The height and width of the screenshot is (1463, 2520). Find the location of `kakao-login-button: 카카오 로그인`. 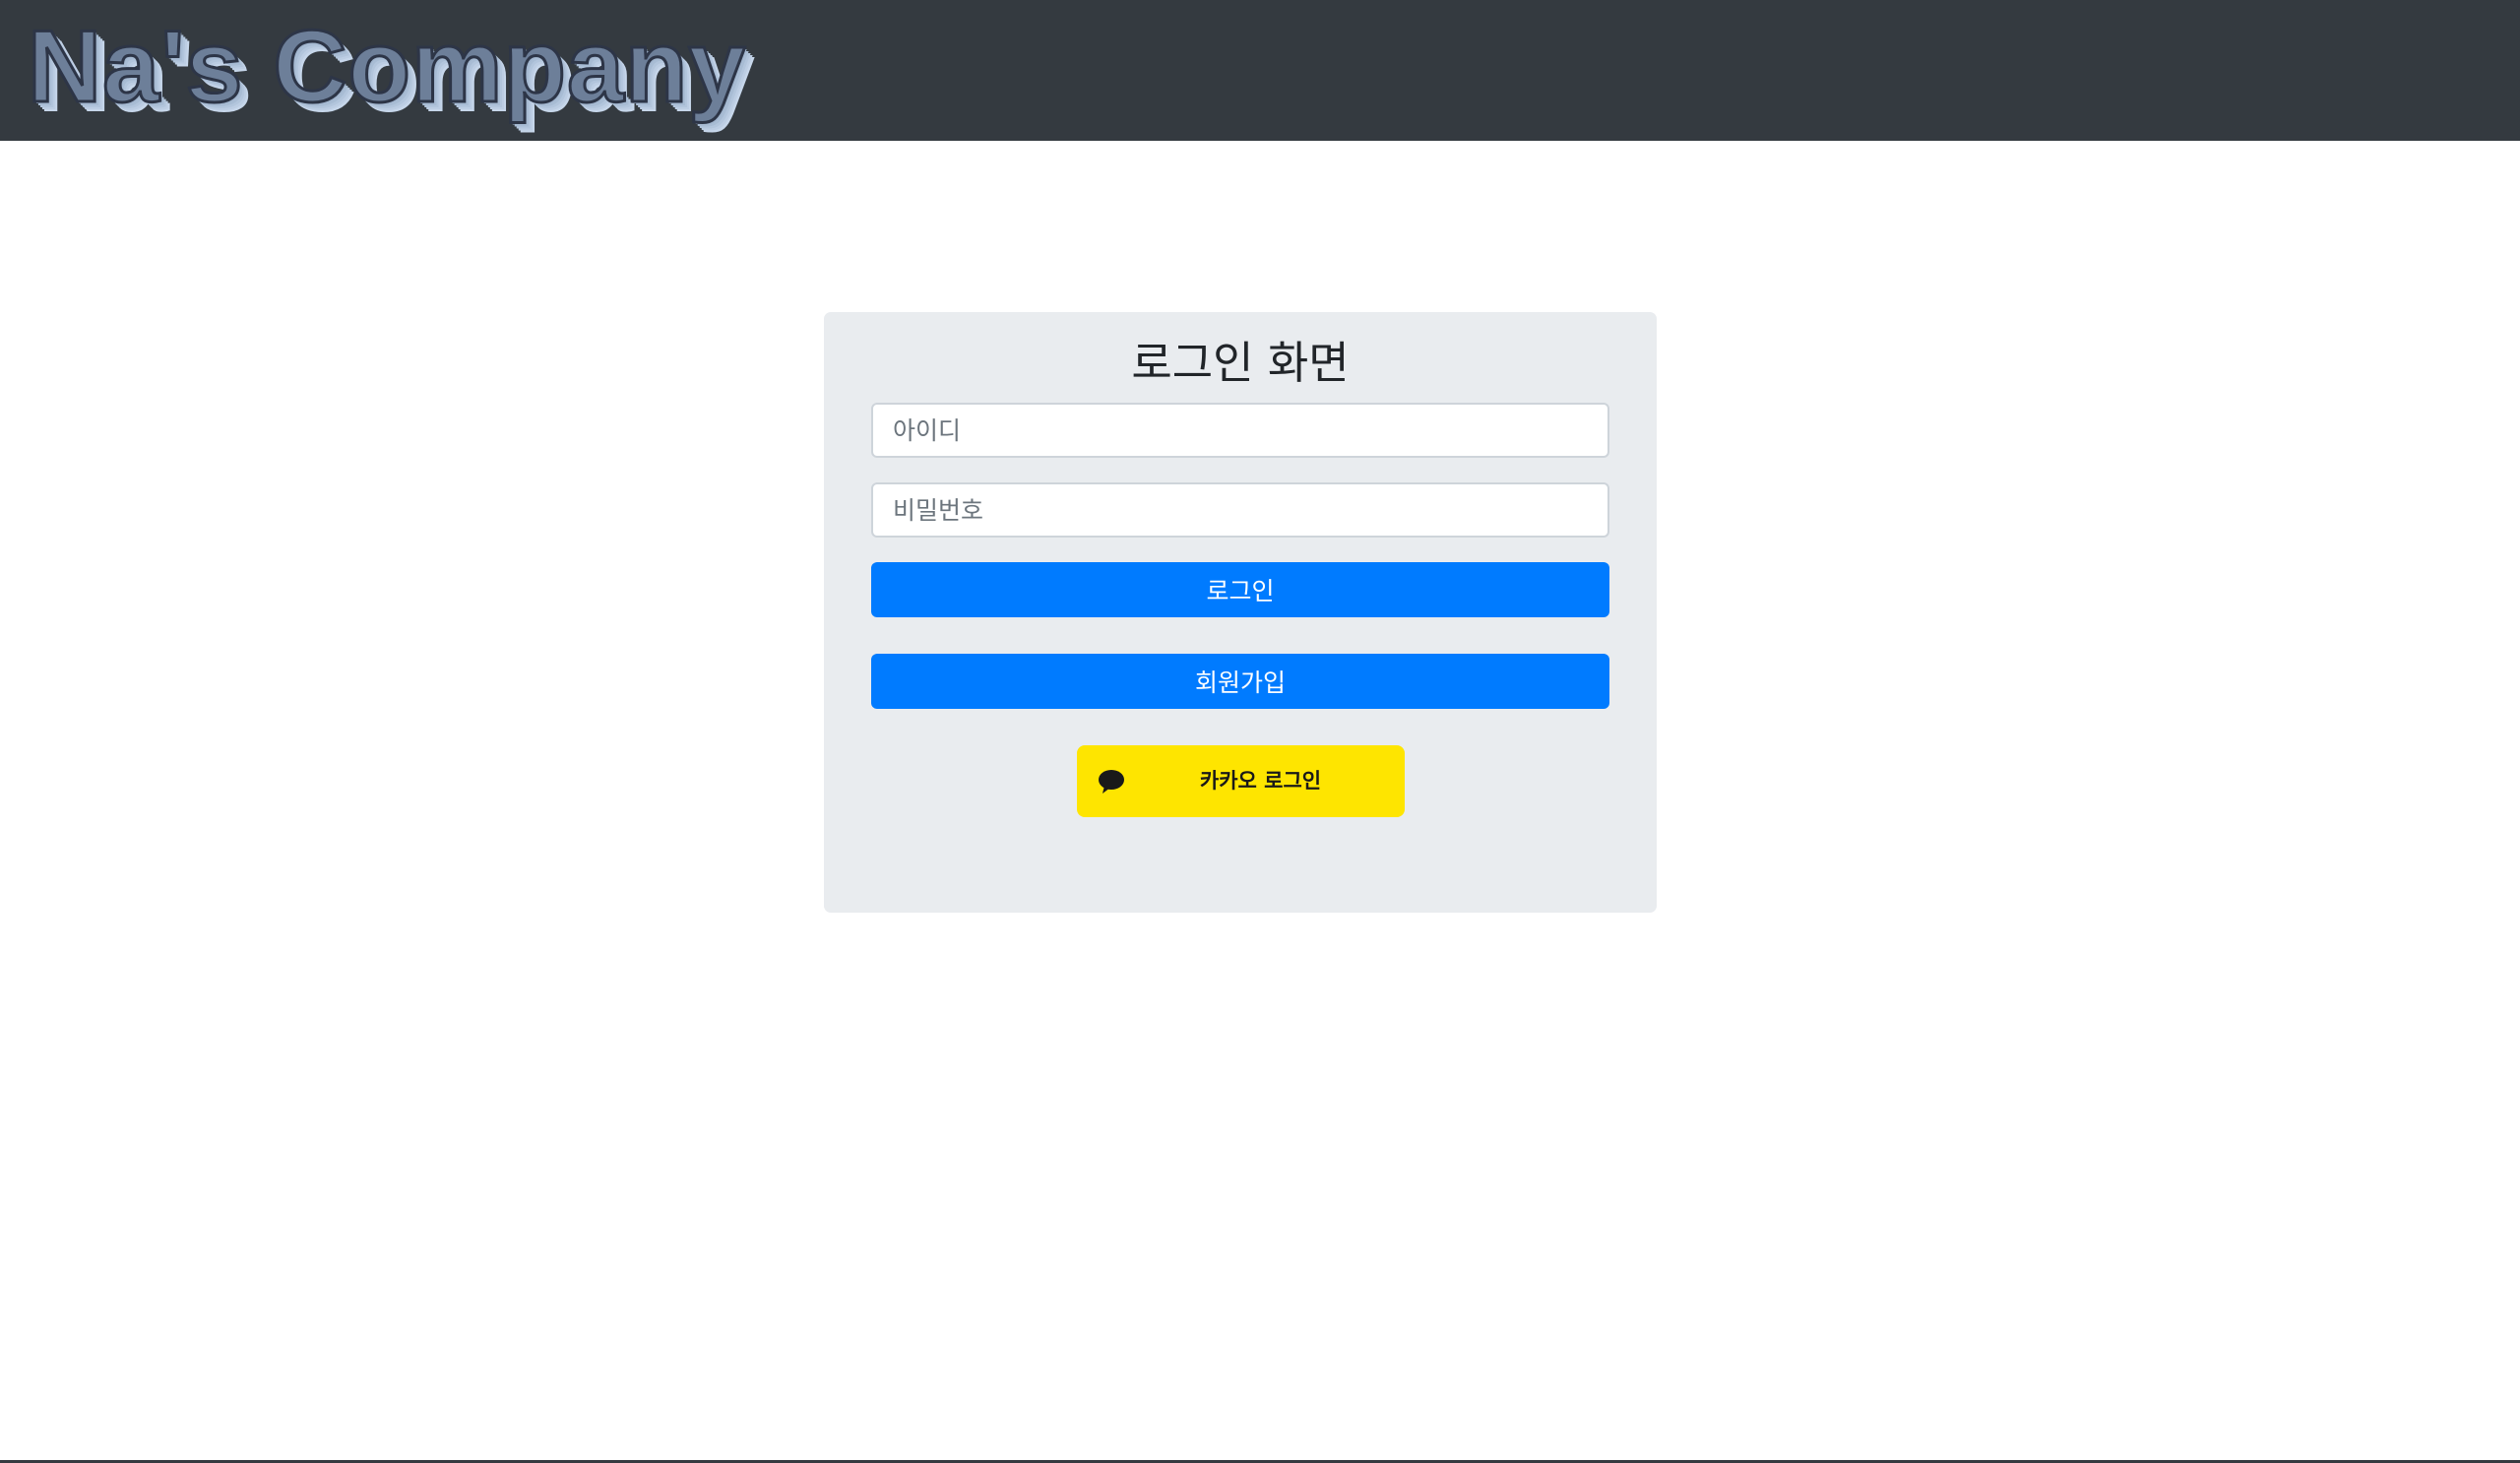

kakao-login-button: 카카오 로그인 is located at coordinates (1241, 781).